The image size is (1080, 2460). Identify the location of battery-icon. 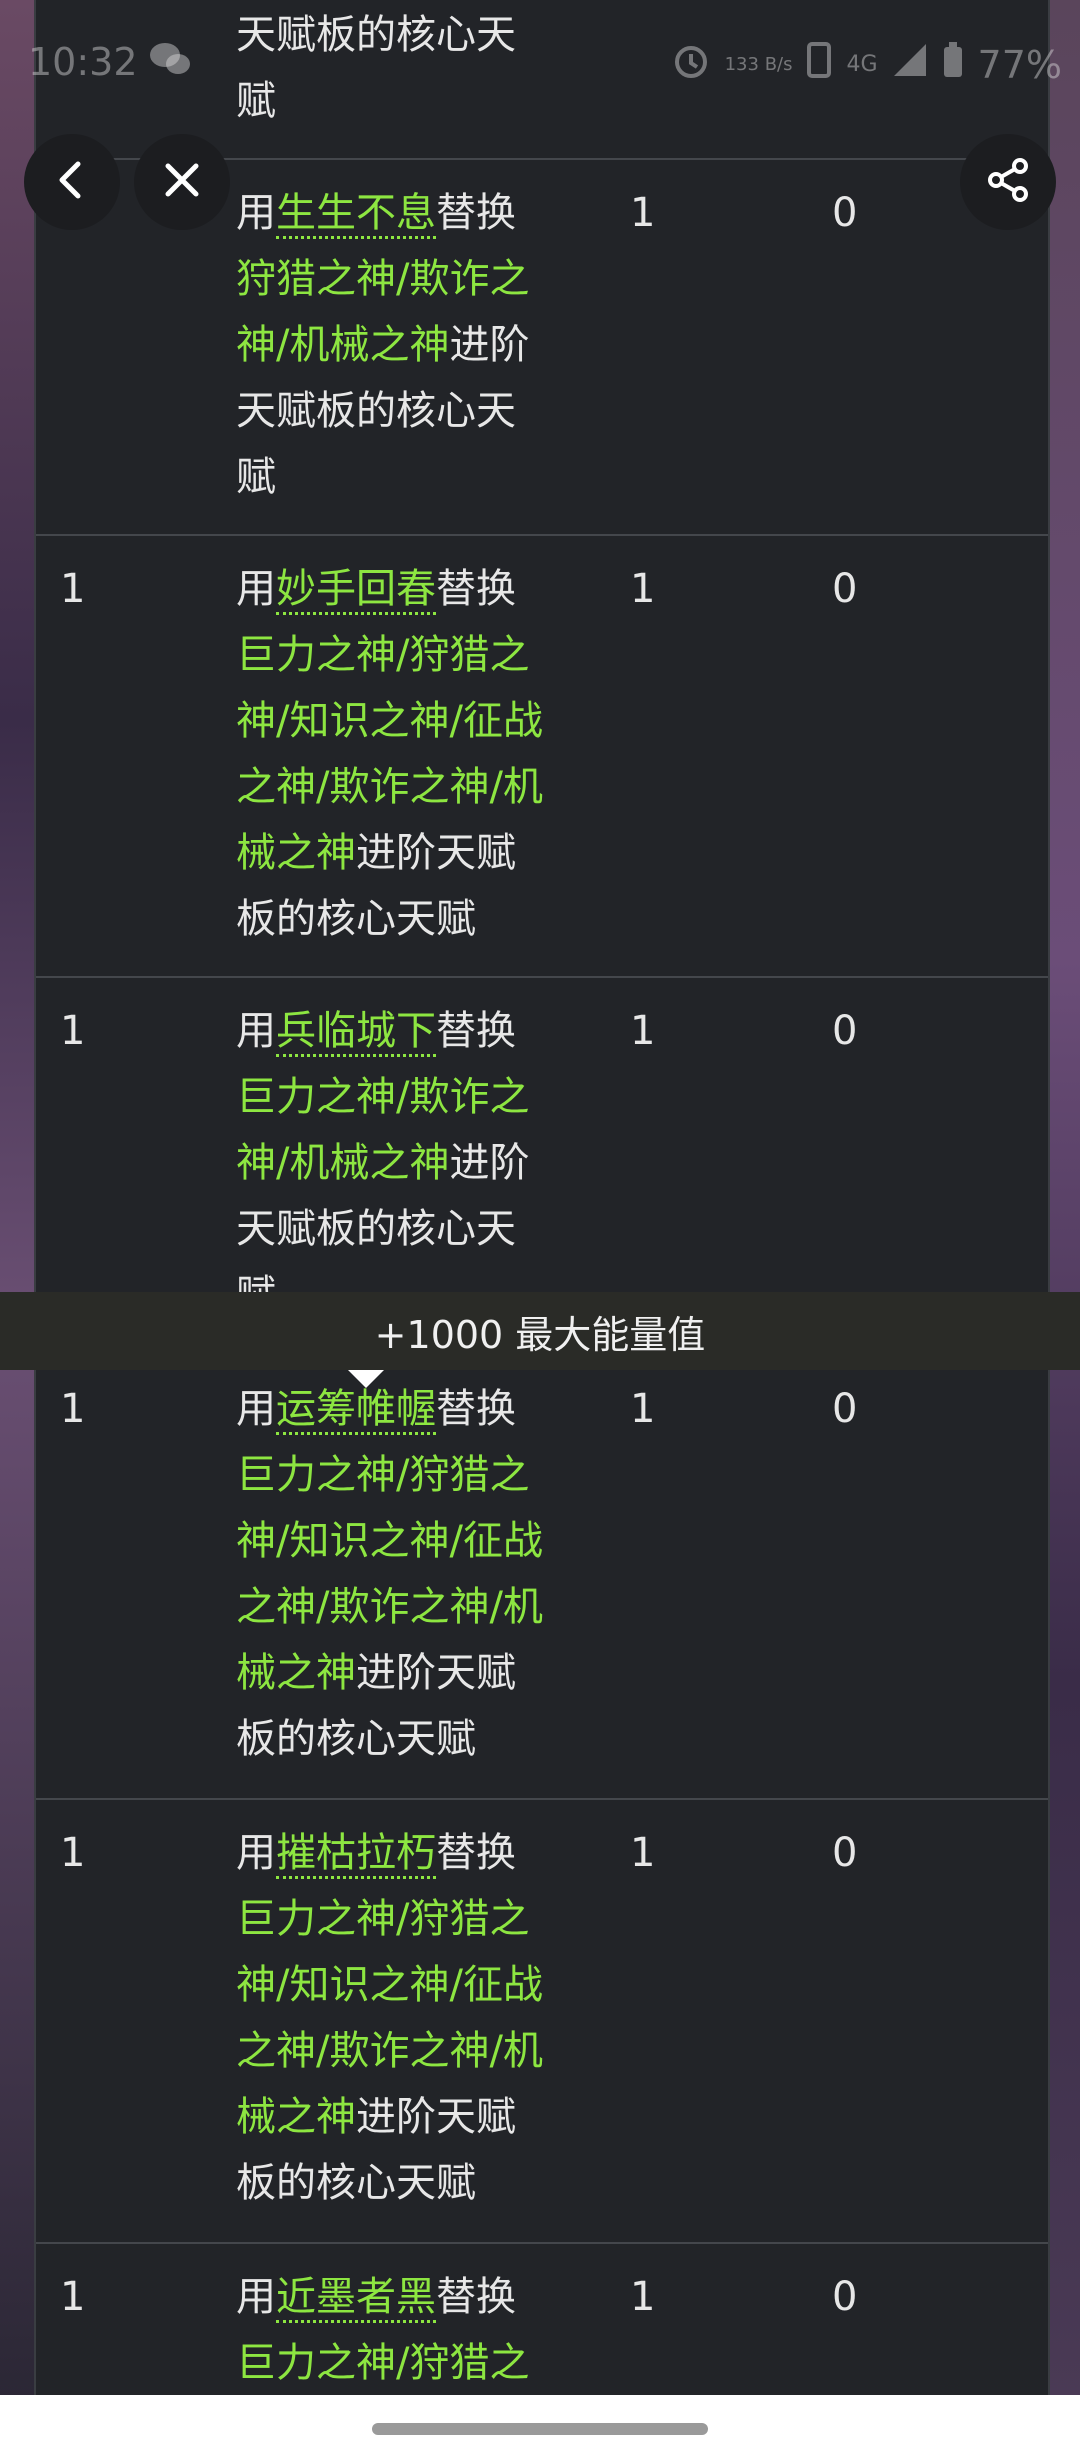
(953, 64).